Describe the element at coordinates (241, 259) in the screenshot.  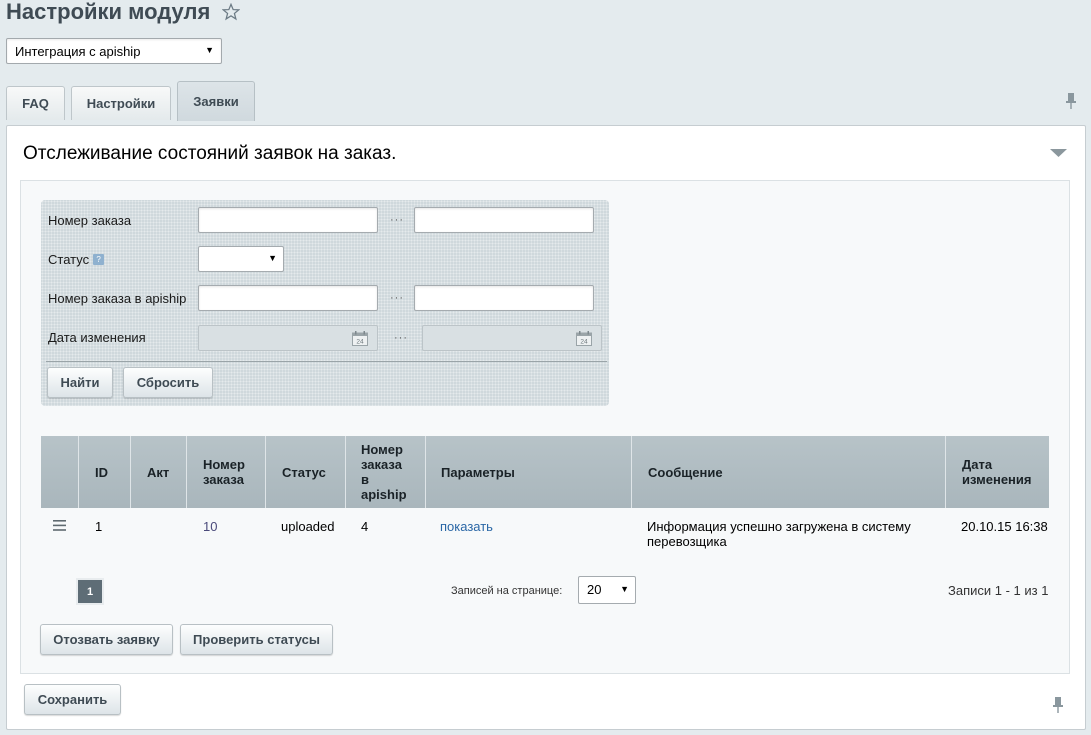
I see `status-select: ▼` at that location.